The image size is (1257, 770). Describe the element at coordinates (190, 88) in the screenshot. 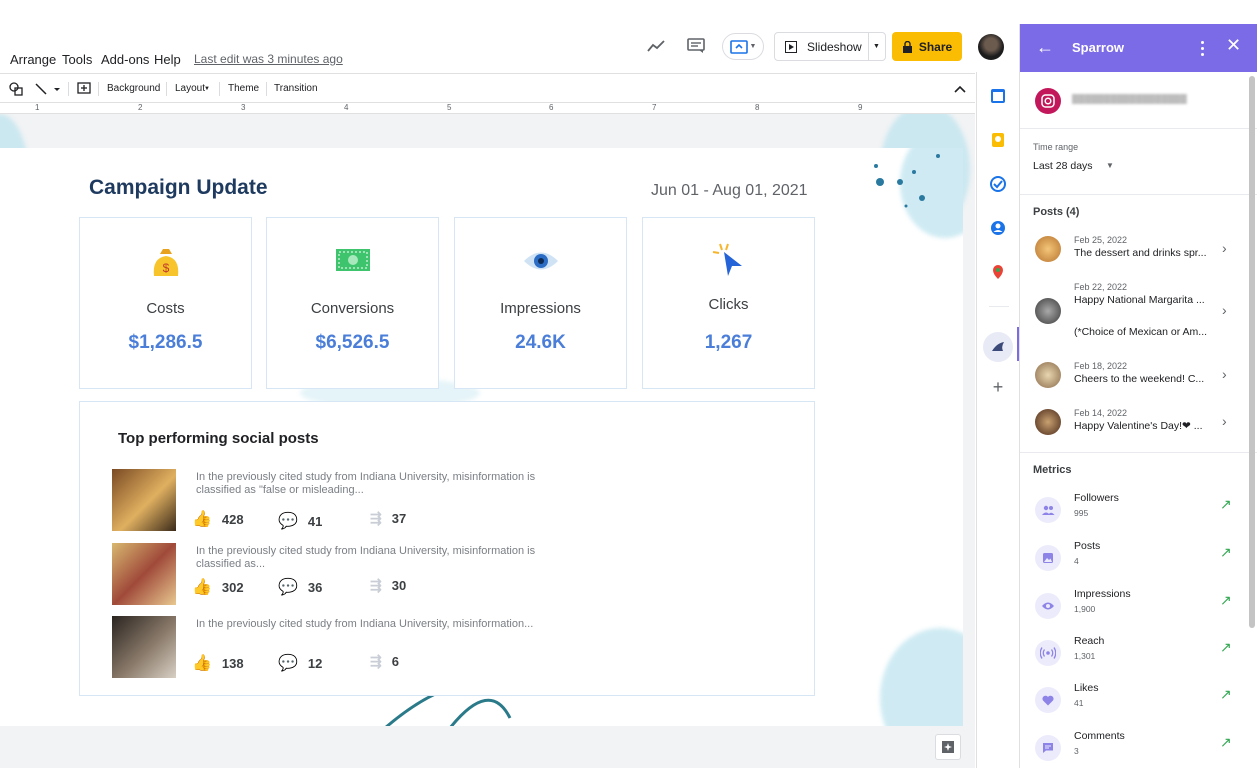

I see `layout-button: Layout` at that location.